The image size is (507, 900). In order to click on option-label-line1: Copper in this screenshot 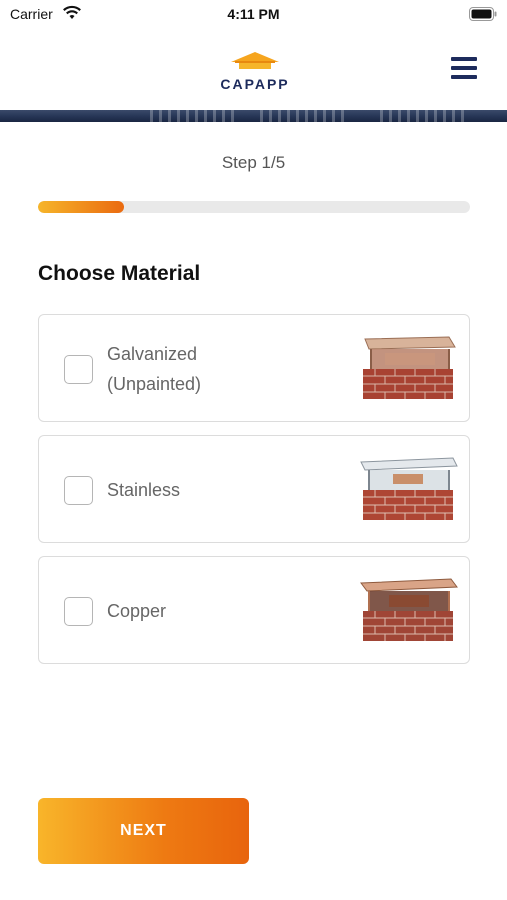, I will do `click(137, 611)`.